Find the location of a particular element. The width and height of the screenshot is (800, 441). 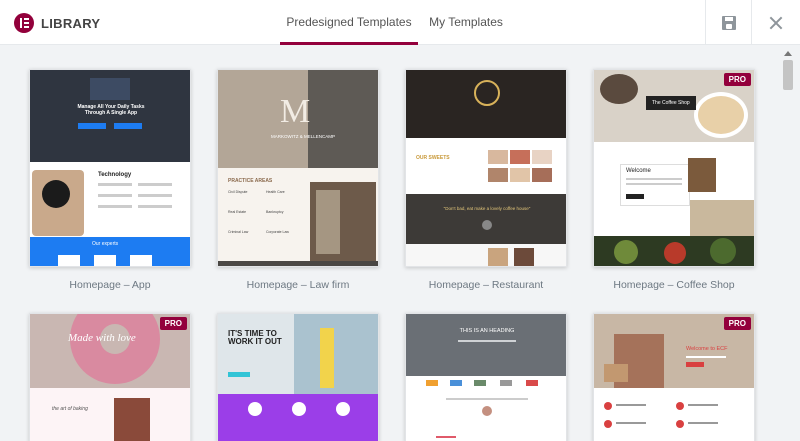

template-label: Homepage – Restaurant is located at coordinates (486, 285).